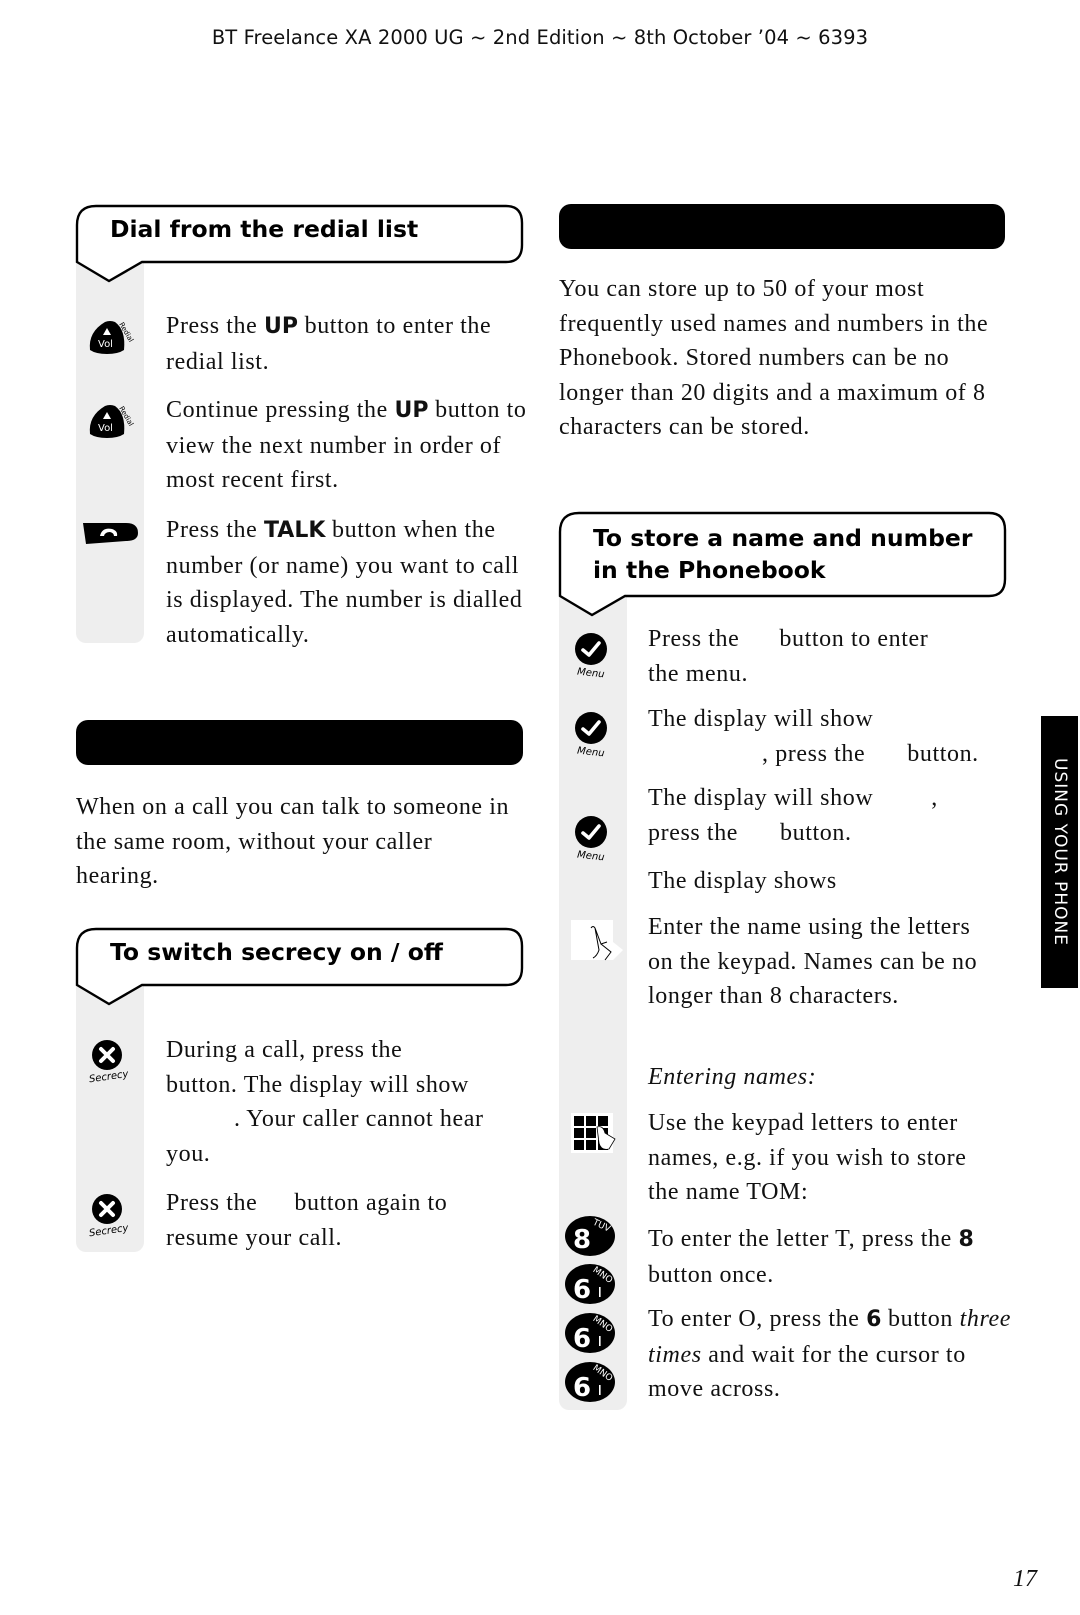 The height and width of the screenshot is (1615, 1080). I want to click on step-store-1: Press the button to enter the menu., so click(788, 656).